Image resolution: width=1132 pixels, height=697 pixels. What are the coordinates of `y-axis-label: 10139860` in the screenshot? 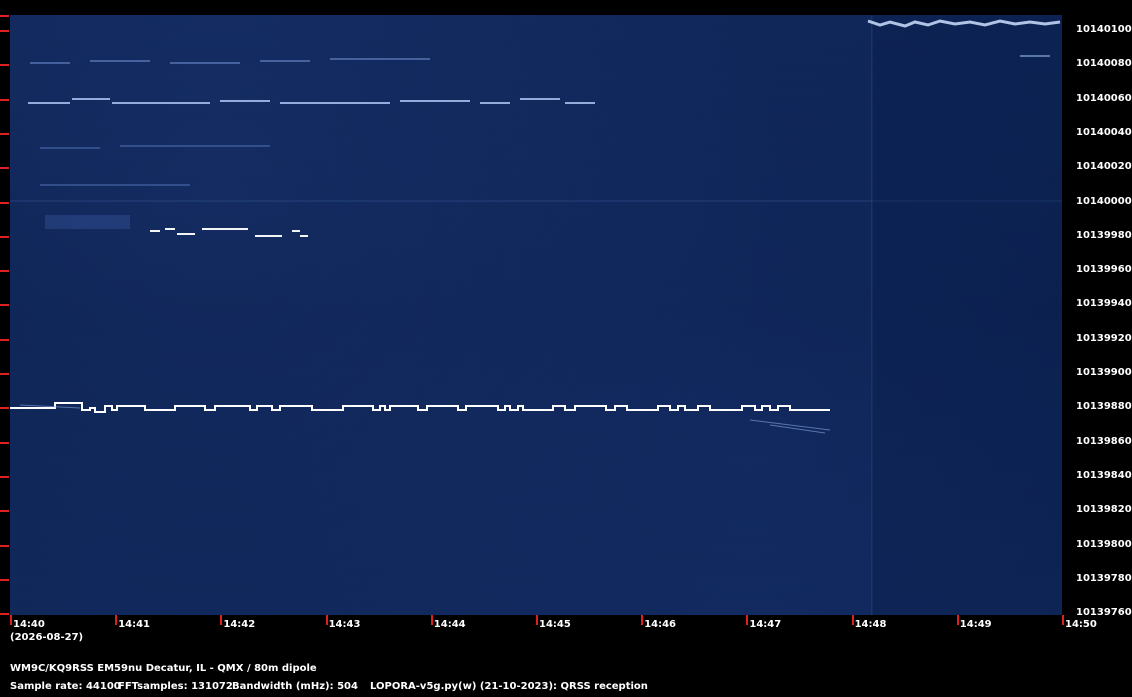 It's located at (1104, 441).